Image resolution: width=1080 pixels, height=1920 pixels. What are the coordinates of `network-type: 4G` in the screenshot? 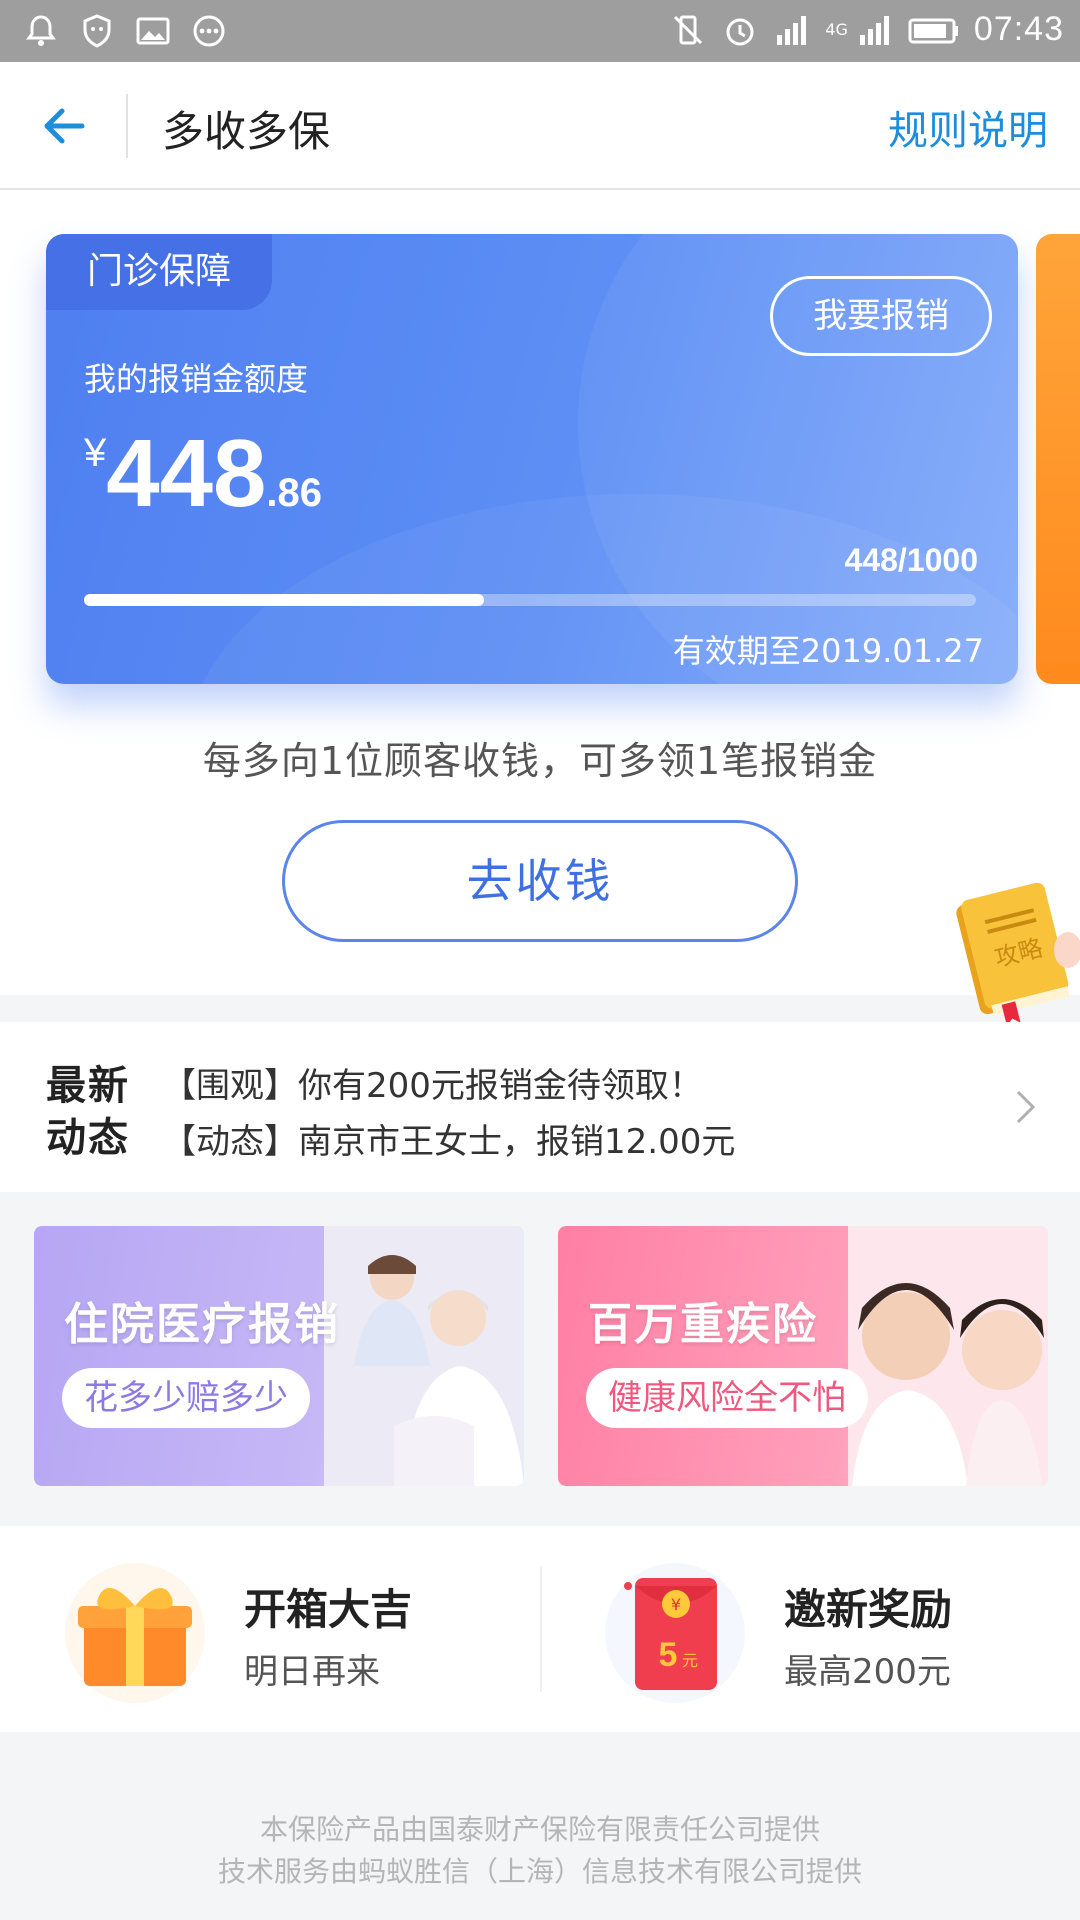 It's located at (836, 29).